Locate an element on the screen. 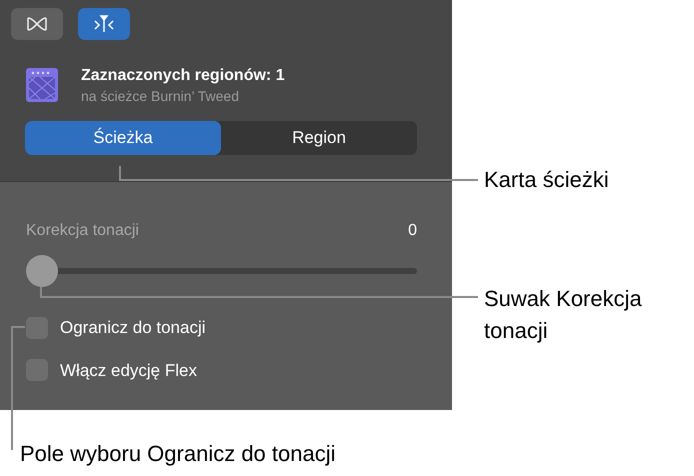 The image size is (694, 476). checkbox-label: Włącz edycję Flex is located at coordinates (128, 371).